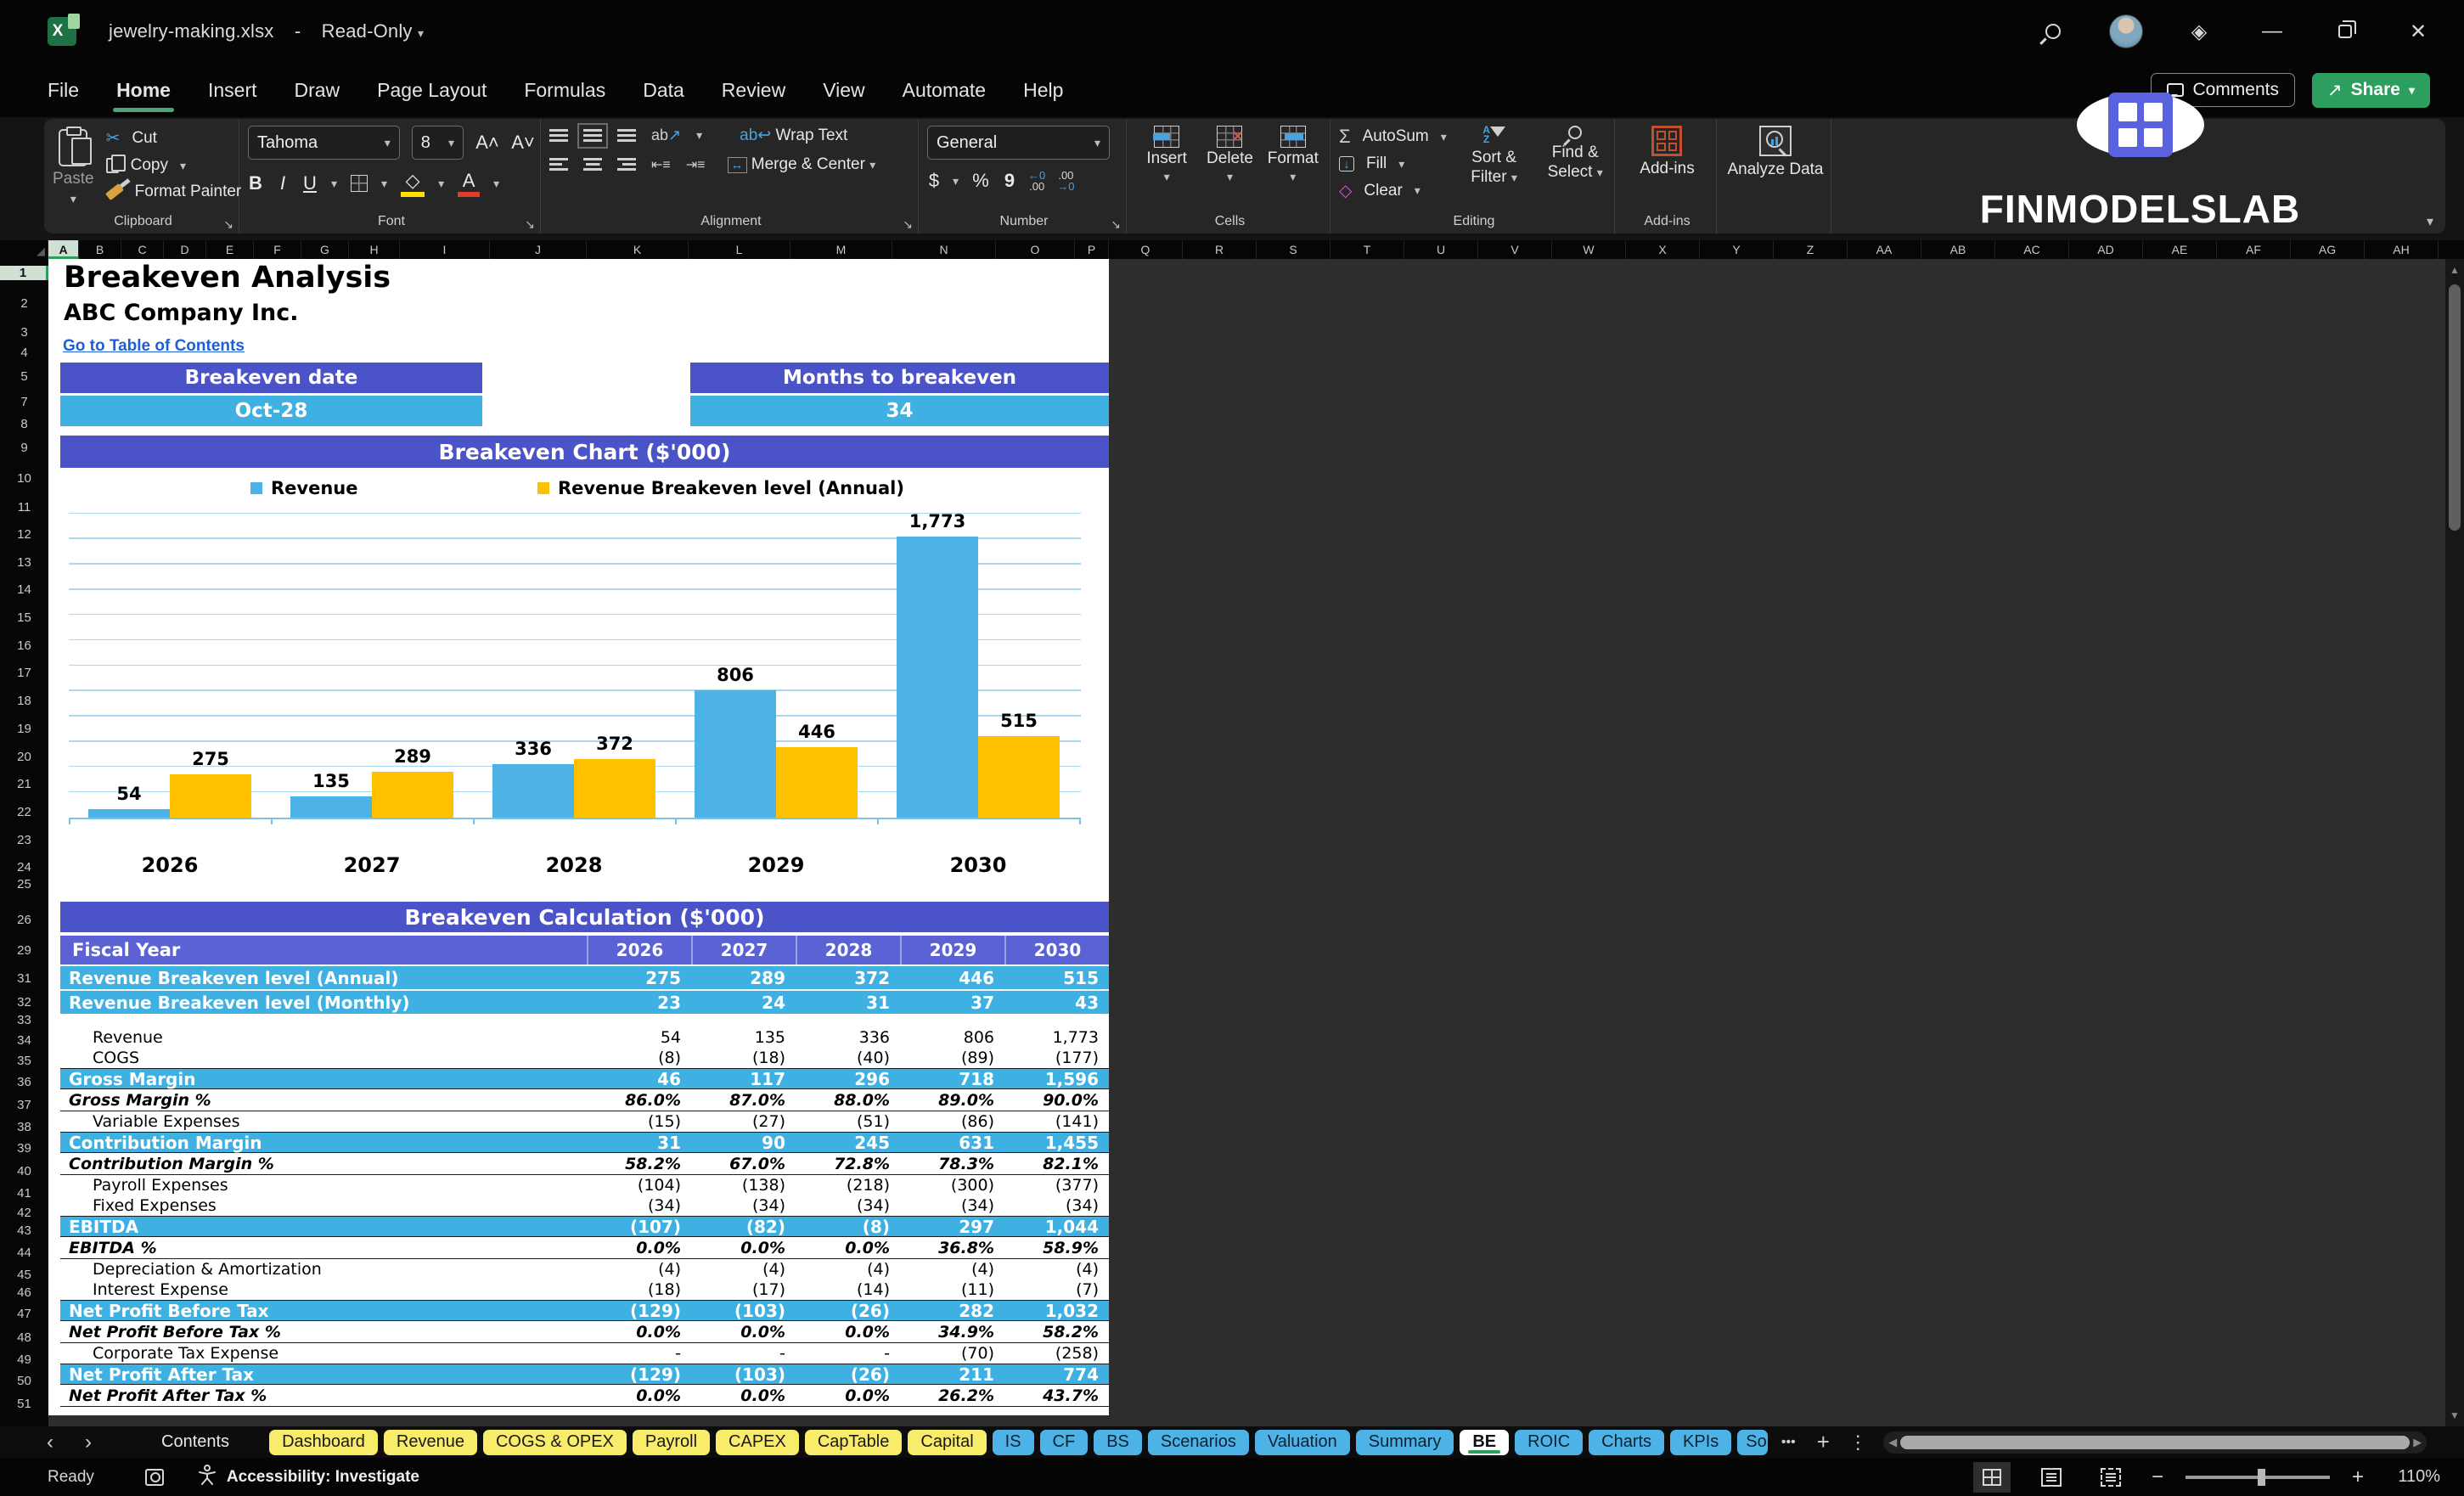 The height and width of the screenshot is (1496, 2464). Describe the element at coordinates (1494, 156) in the screenshot. I see `sort-filter-button: AZ Sort & Filter ▾` at that location.